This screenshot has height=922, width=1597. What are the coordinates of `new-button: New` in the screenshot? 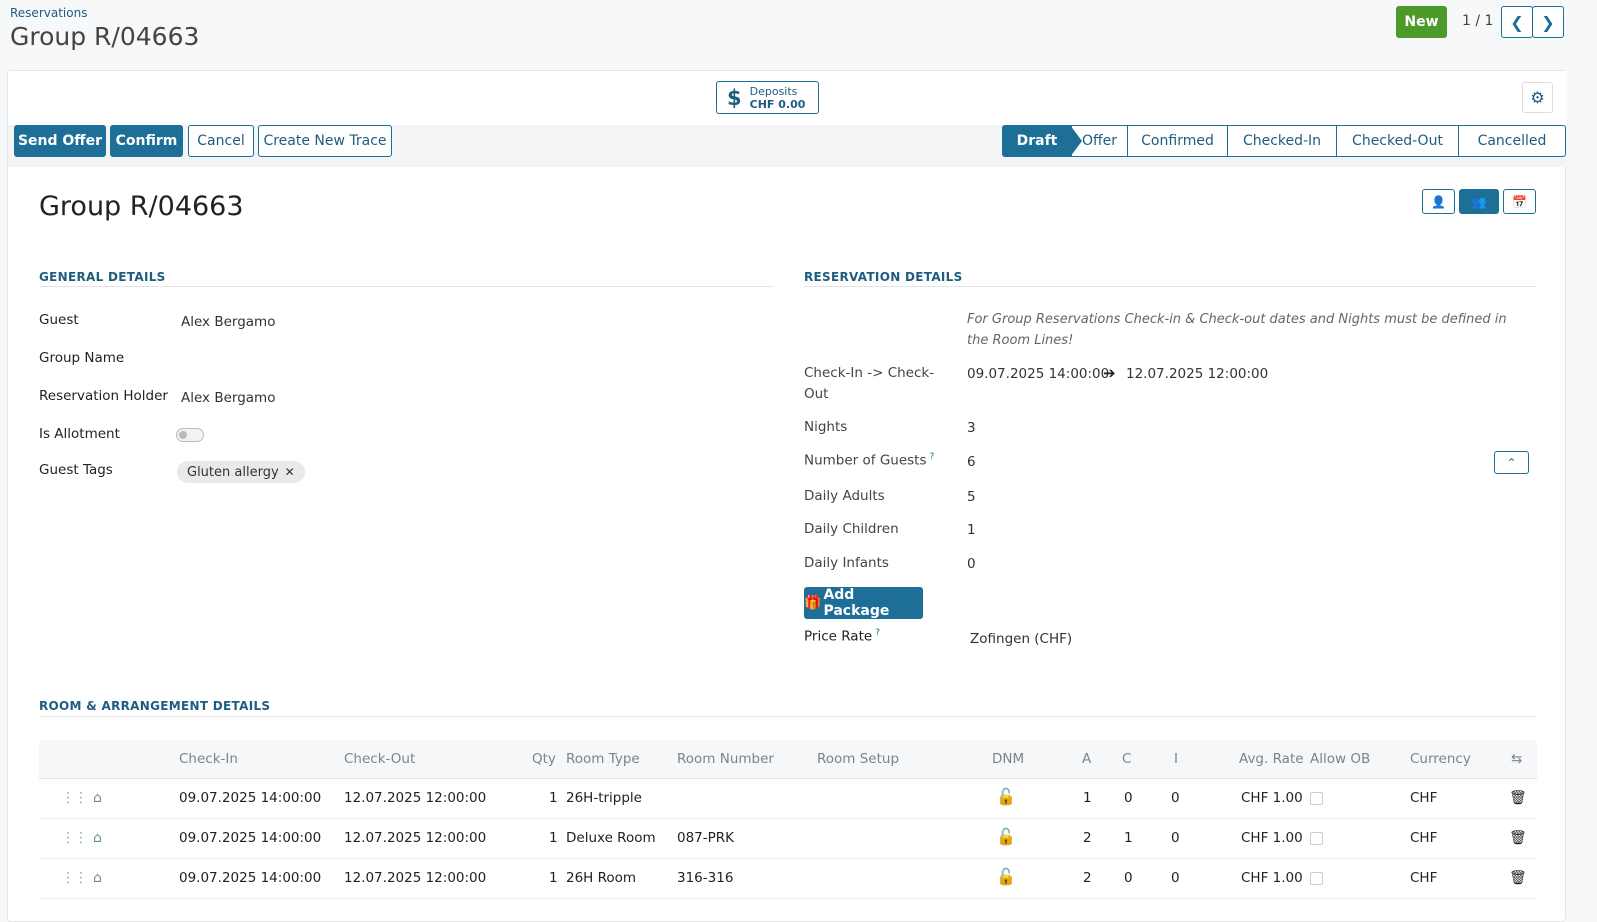 It's located at (1421, 22).